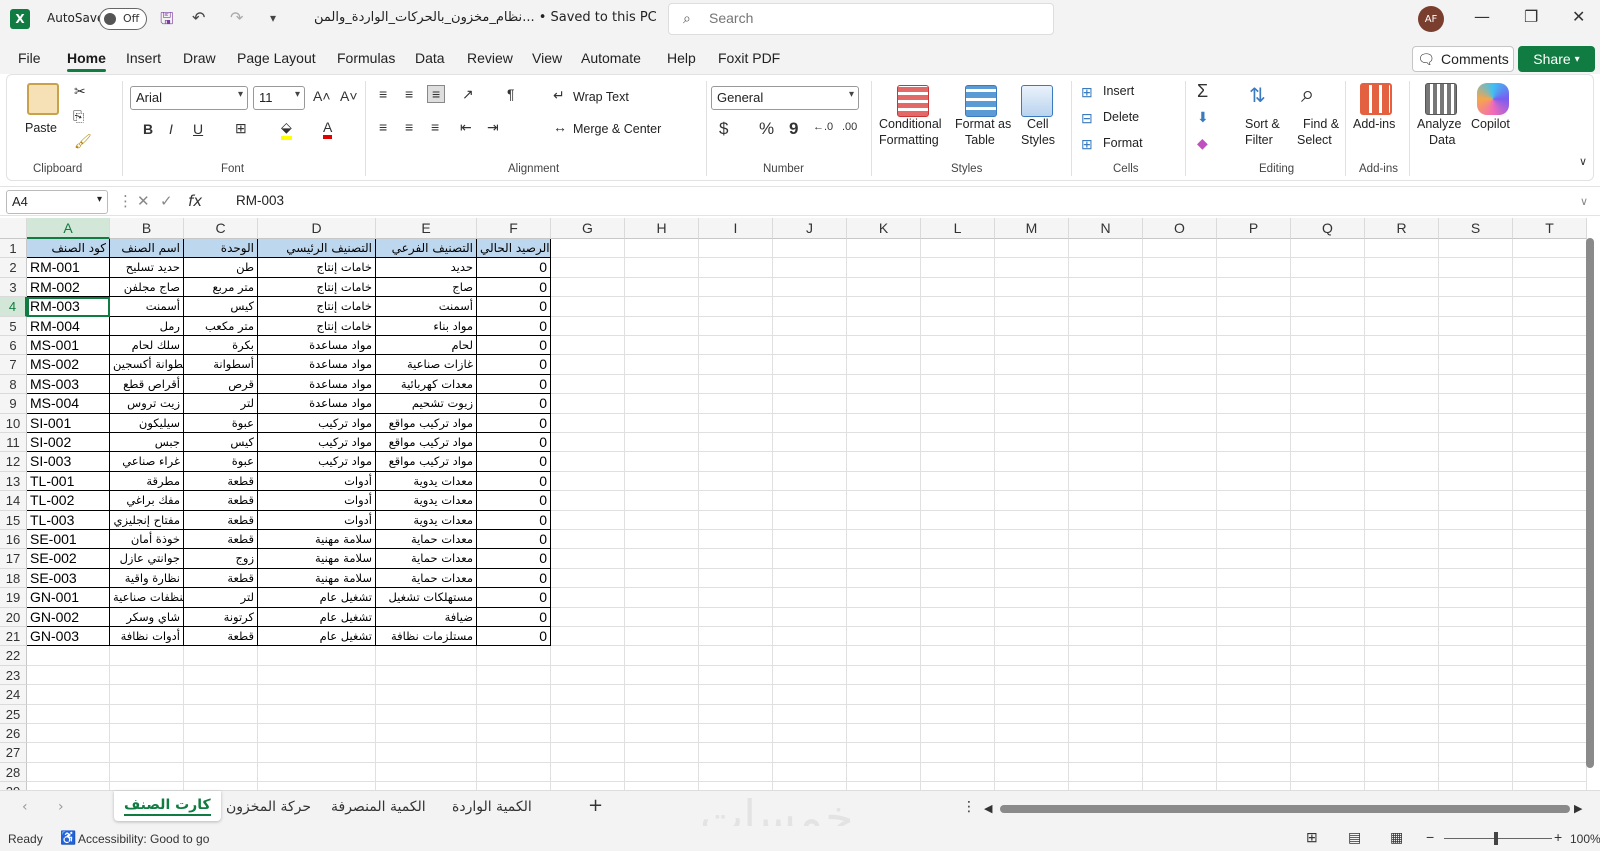 This screenshot has width=1600, height=851. Describe the element at coordinates (322, 96) in the screenshot. I see `increase-font-size-icon: A˄` at that location.